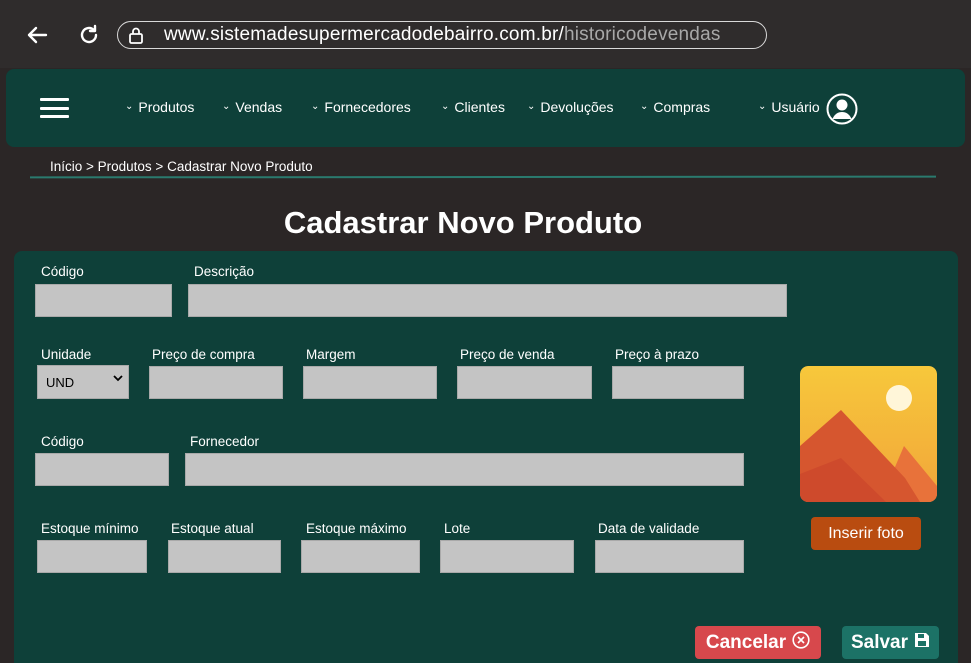 The image size is (971, 663). I want to click on back-icon, so click(37, 35).